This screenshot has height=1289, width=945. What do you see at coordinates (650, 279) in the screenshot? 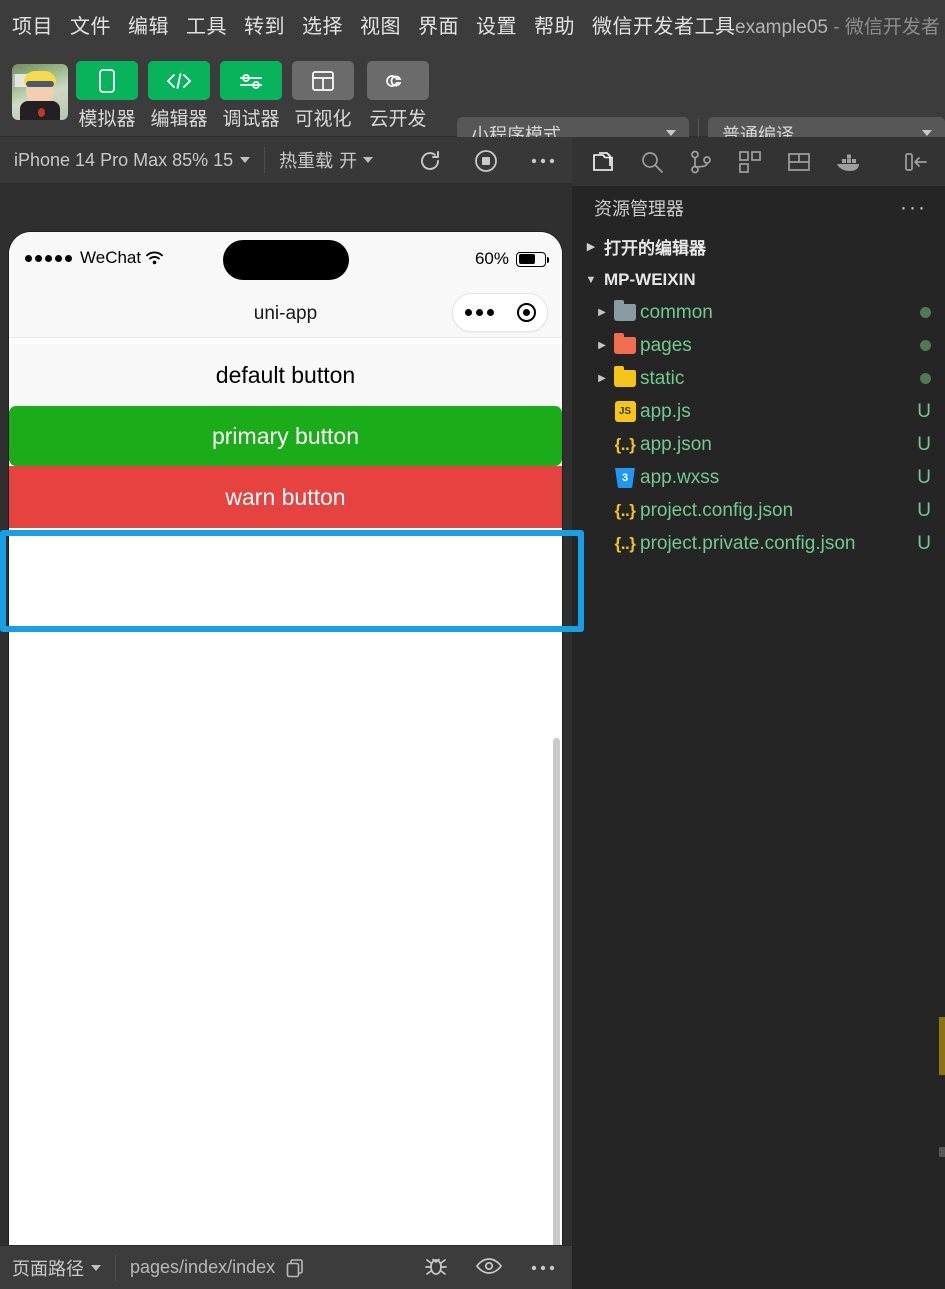
I see `section-label: MP-WEIXIN` at bounding box center [650, 279].